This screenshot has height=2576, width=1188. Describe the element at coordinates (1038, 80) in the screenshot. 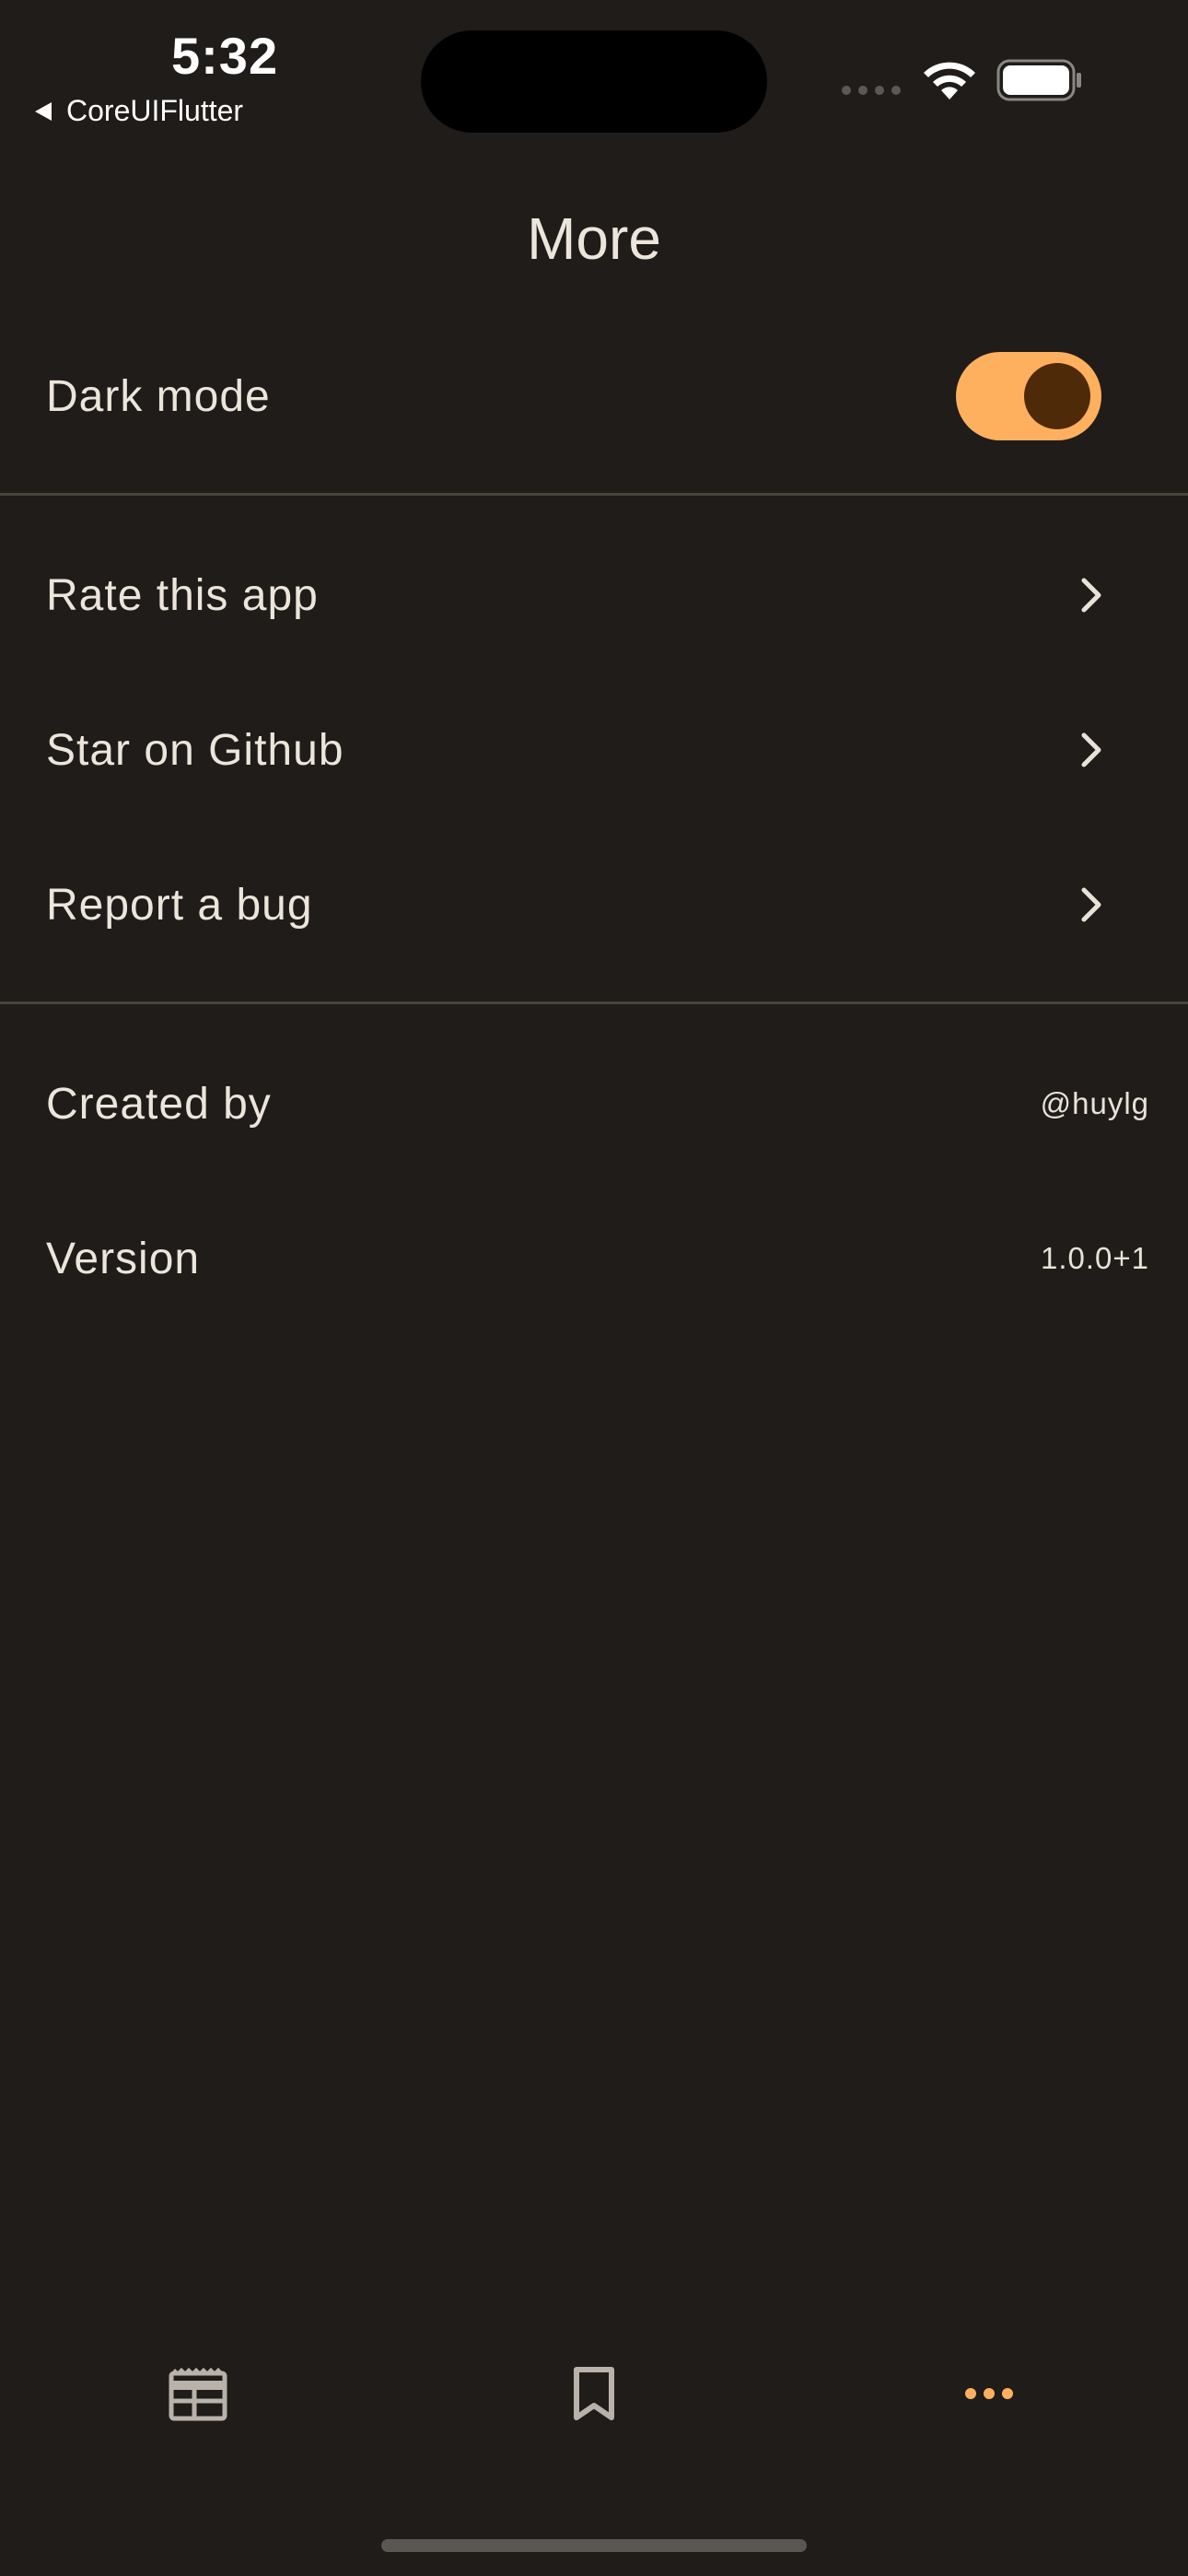

I see `battery-icon` at that location.